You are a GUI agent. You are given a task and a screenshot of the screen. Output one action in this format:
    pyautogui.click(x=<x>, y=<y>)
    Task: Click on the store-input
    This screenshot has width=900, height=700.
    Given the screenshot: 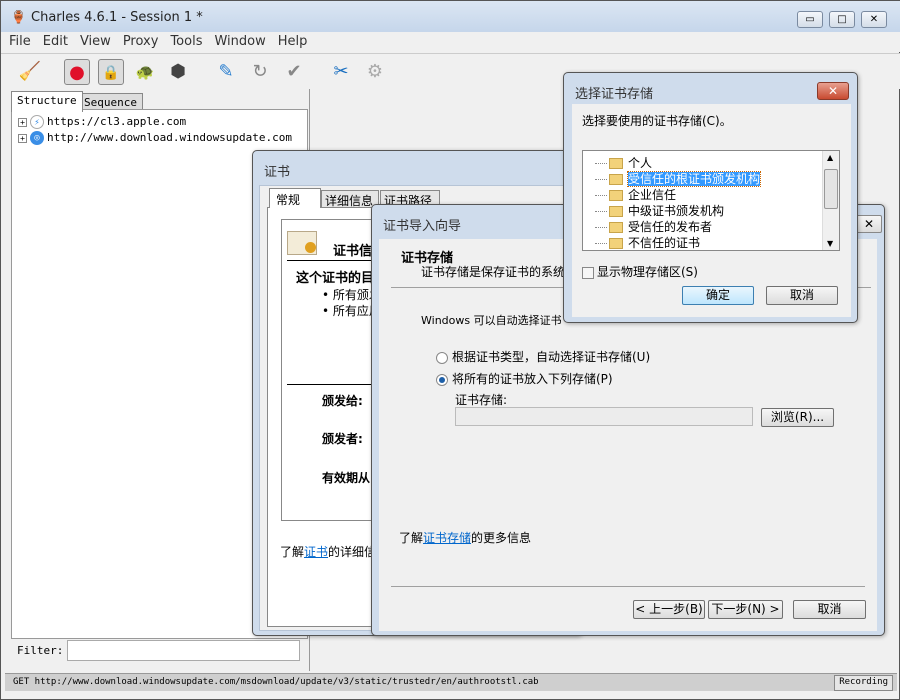 What is the action you would take?
    pyautogui.click(x=604, y=416)
    